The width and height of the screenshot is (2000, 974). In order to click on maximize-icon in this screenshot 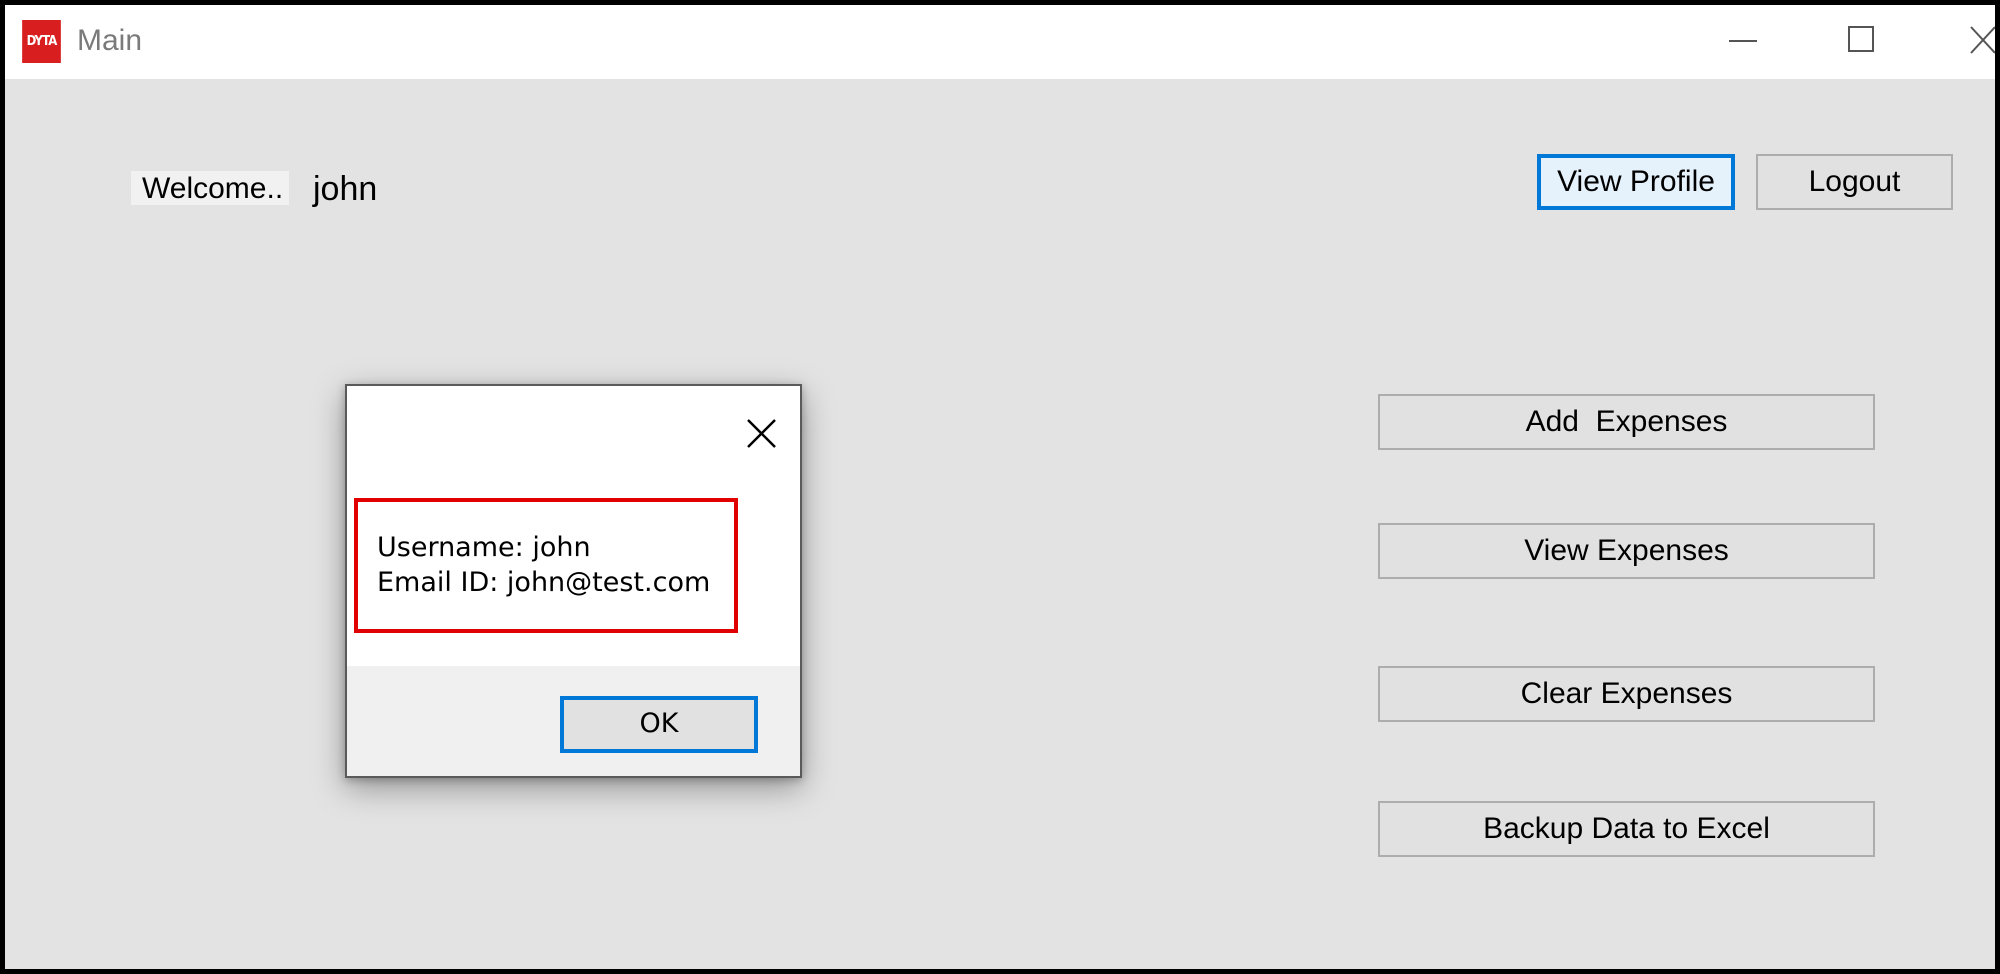, I will do `click(1861, 39)`.